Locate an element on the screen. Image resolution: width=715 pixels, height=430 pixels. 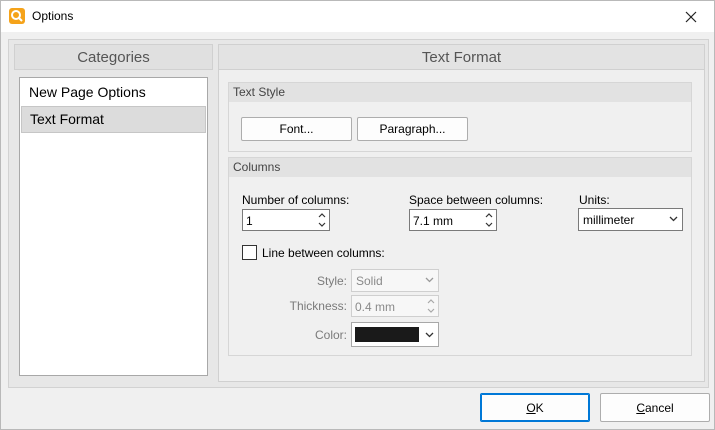
app-icon is located at coordinates (17, 16).